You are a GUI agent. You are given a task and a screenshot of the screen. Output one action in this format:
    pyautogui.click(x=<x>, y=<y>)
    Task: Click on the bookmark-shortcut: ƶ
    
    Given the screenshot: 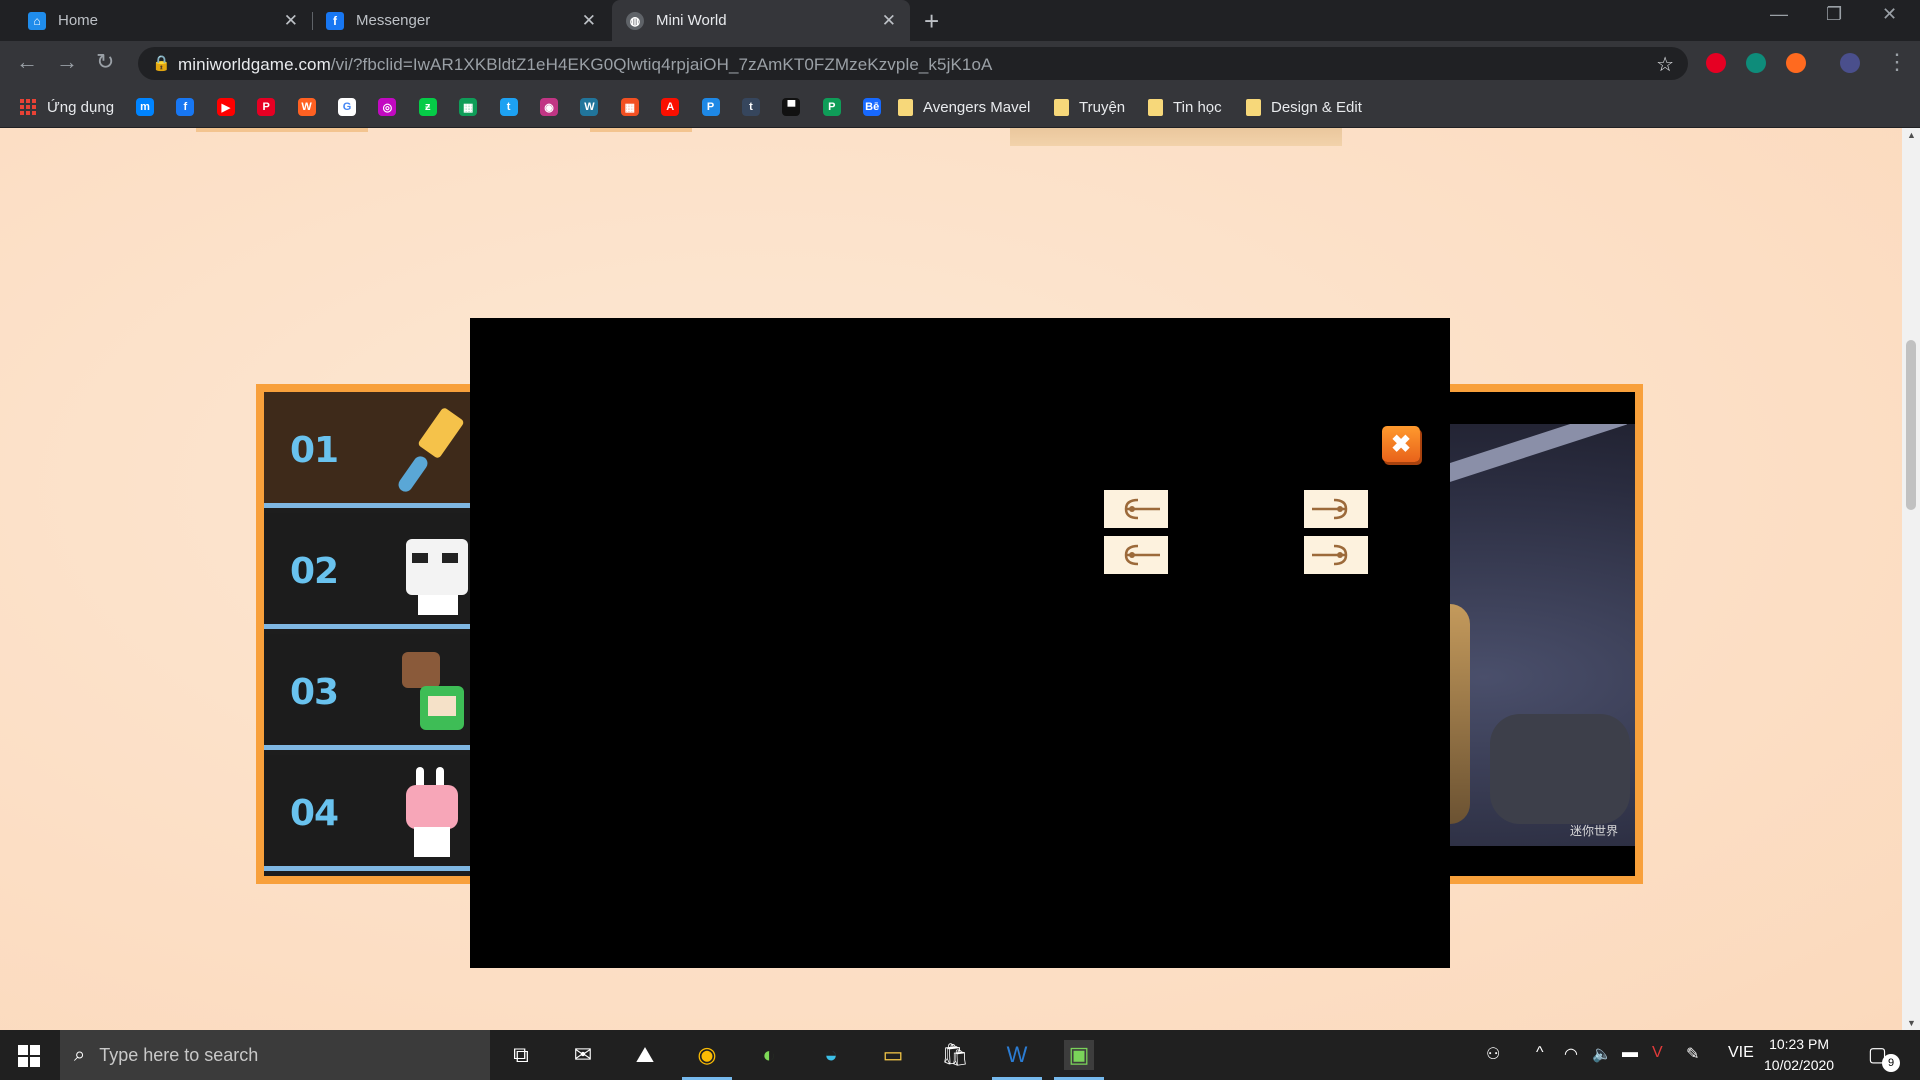 What is the action you would take?
    pyautogui.click(x=427, y=107)
    